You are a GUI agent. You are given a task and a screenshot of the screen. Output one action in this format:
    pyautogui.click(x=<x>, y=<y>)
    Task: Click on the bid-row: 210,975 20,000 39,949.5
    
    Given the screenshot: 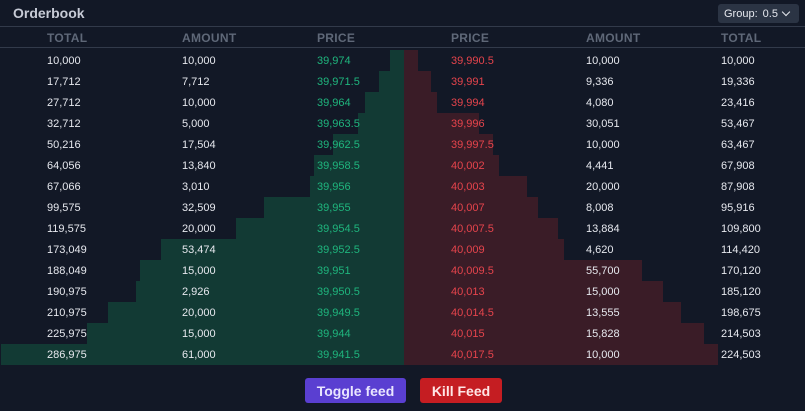 What is the action you would take?
    pyautogui.click(x=202, y=312)
    